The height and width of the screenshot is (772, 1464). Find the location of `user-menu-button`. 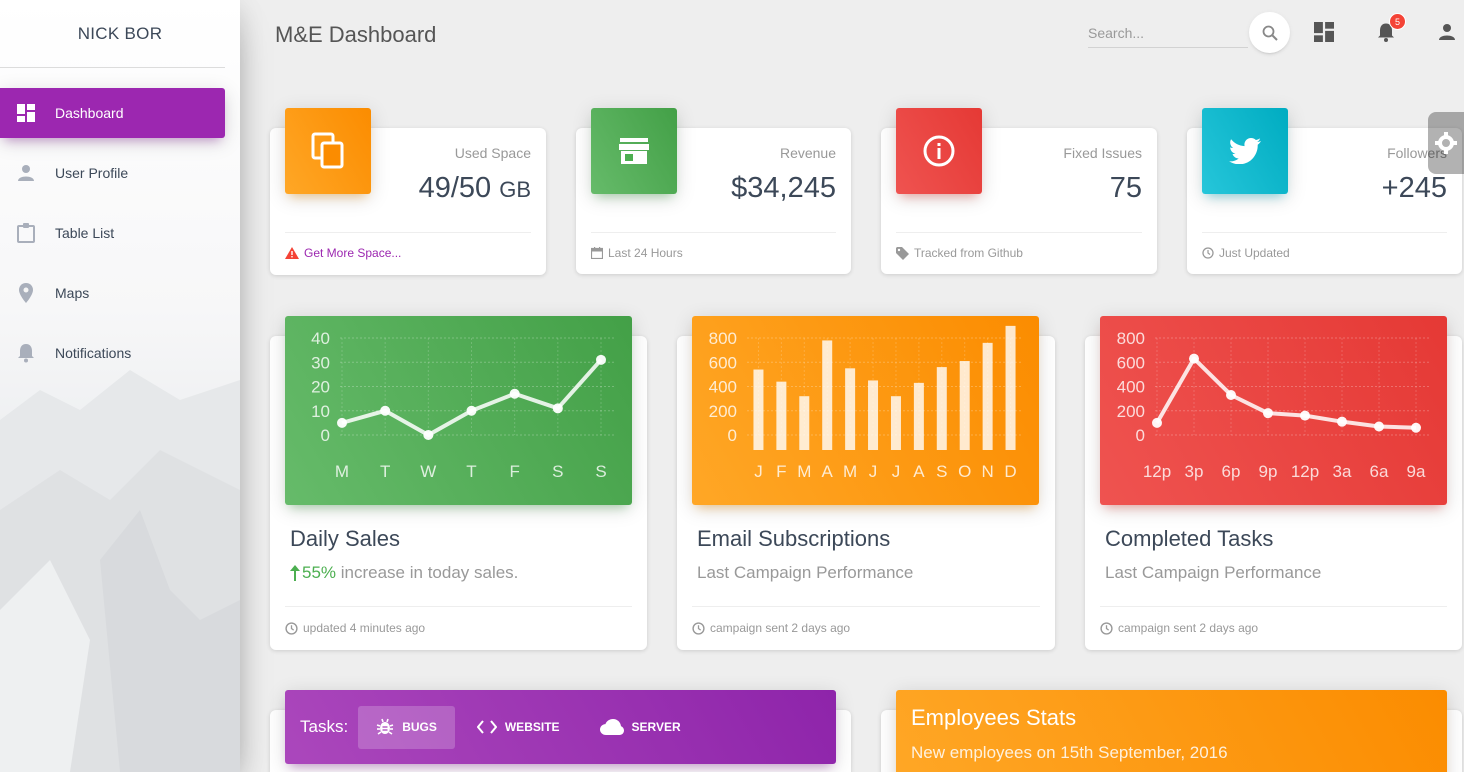

user-menu-button is located at coordinates (1447, 32).